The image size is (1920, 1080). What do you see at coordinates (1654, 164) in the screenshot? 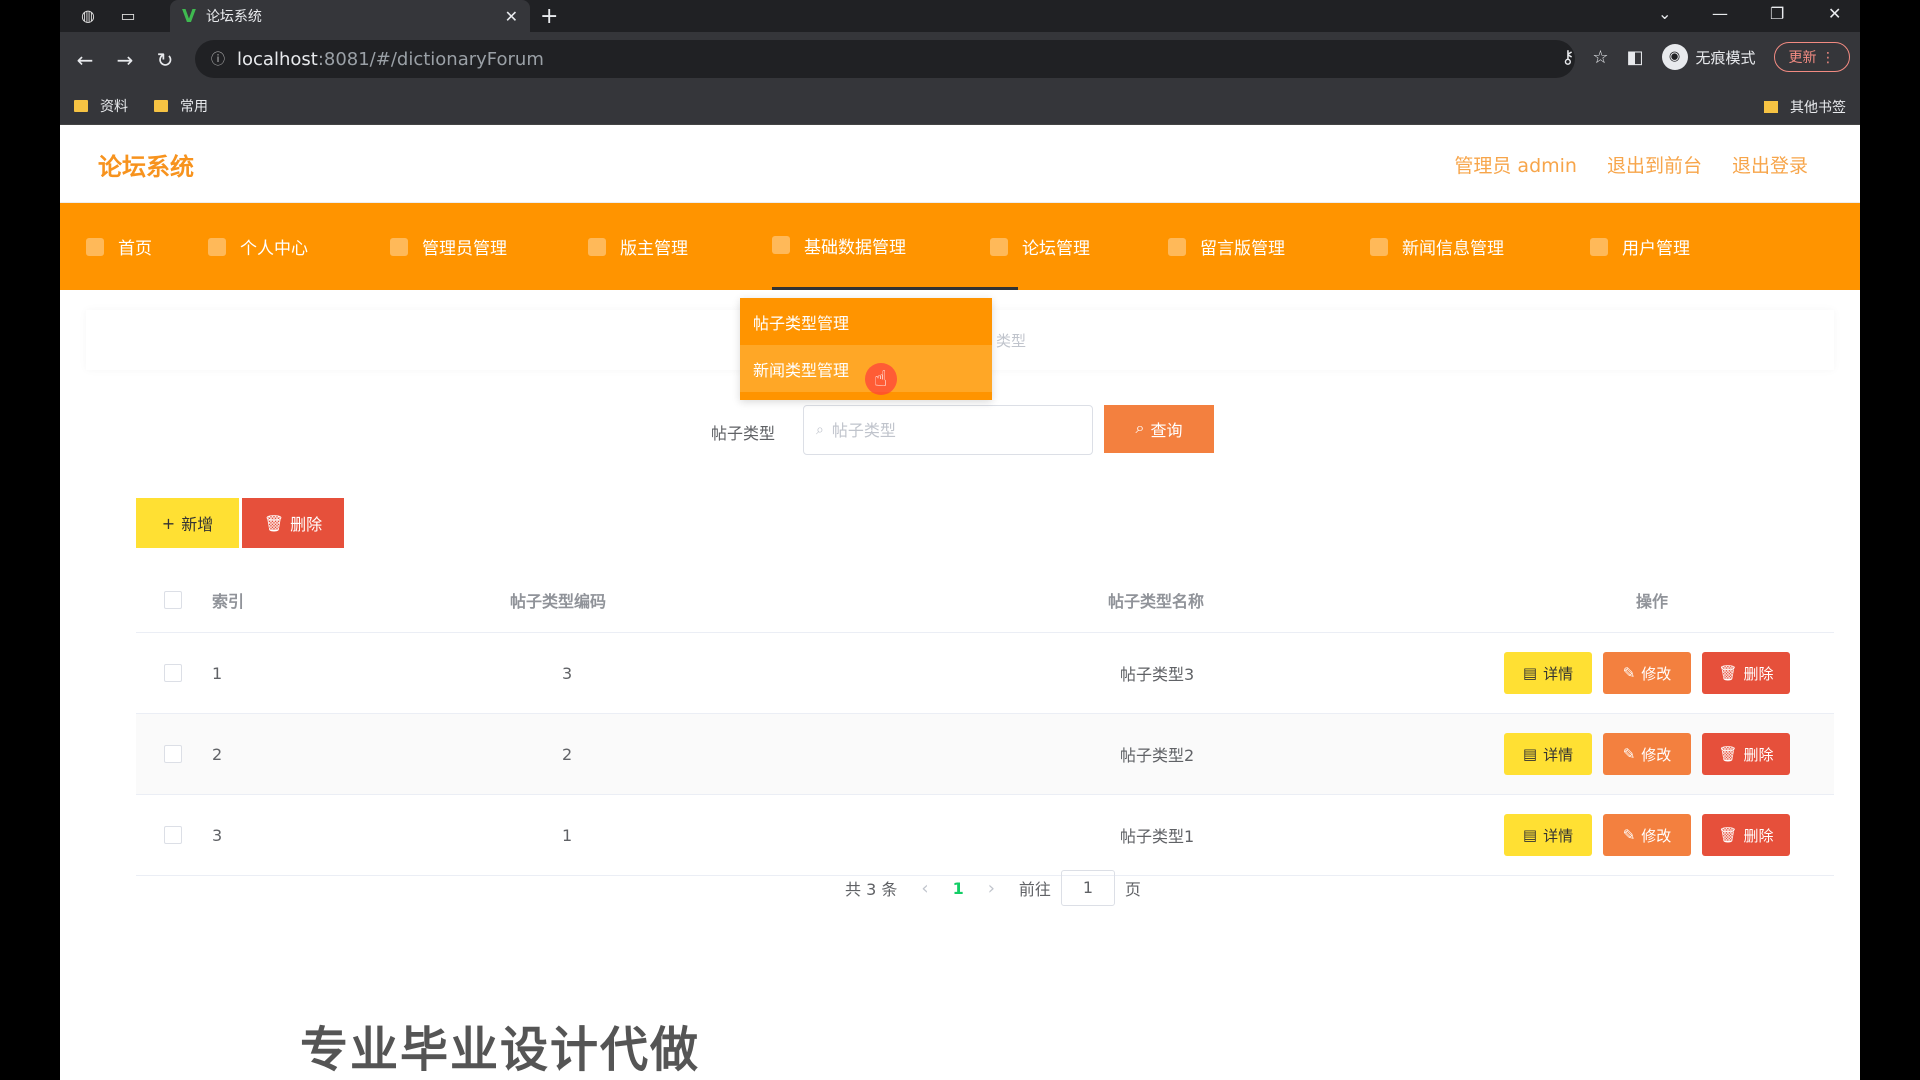
I see `exit-to-frontend-link: 退出到前台` at bounding box center [1654, 164].